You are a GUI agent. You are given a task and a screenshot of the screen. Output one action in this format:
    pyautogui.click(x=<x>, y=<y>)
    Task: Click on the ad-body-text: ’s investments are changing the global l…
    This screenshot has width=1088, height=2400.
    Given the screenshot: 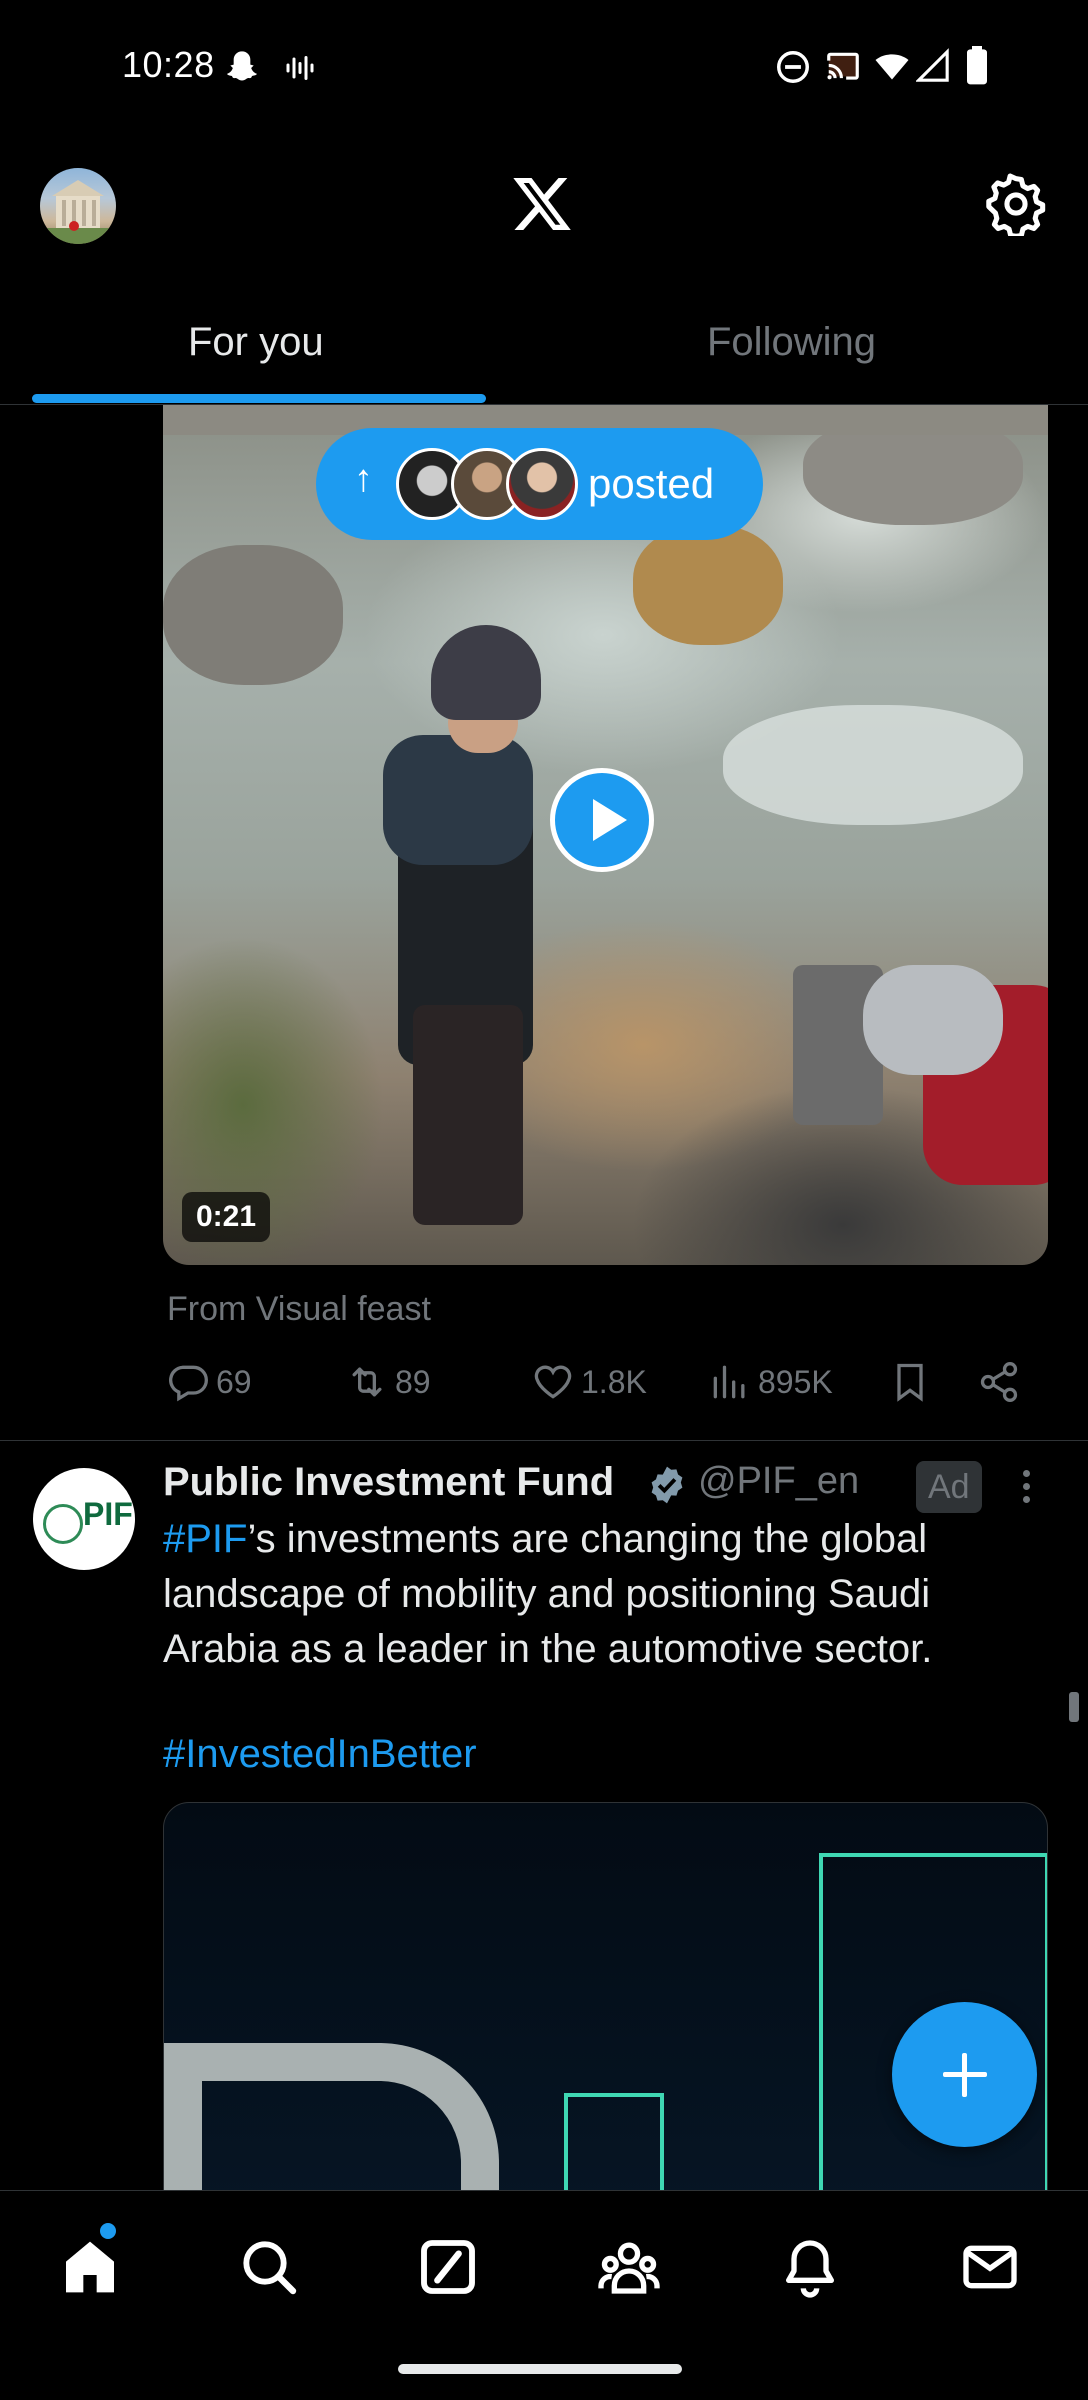 What is the action you would take?
    pyautogui.click(x=548, y=1594)
    